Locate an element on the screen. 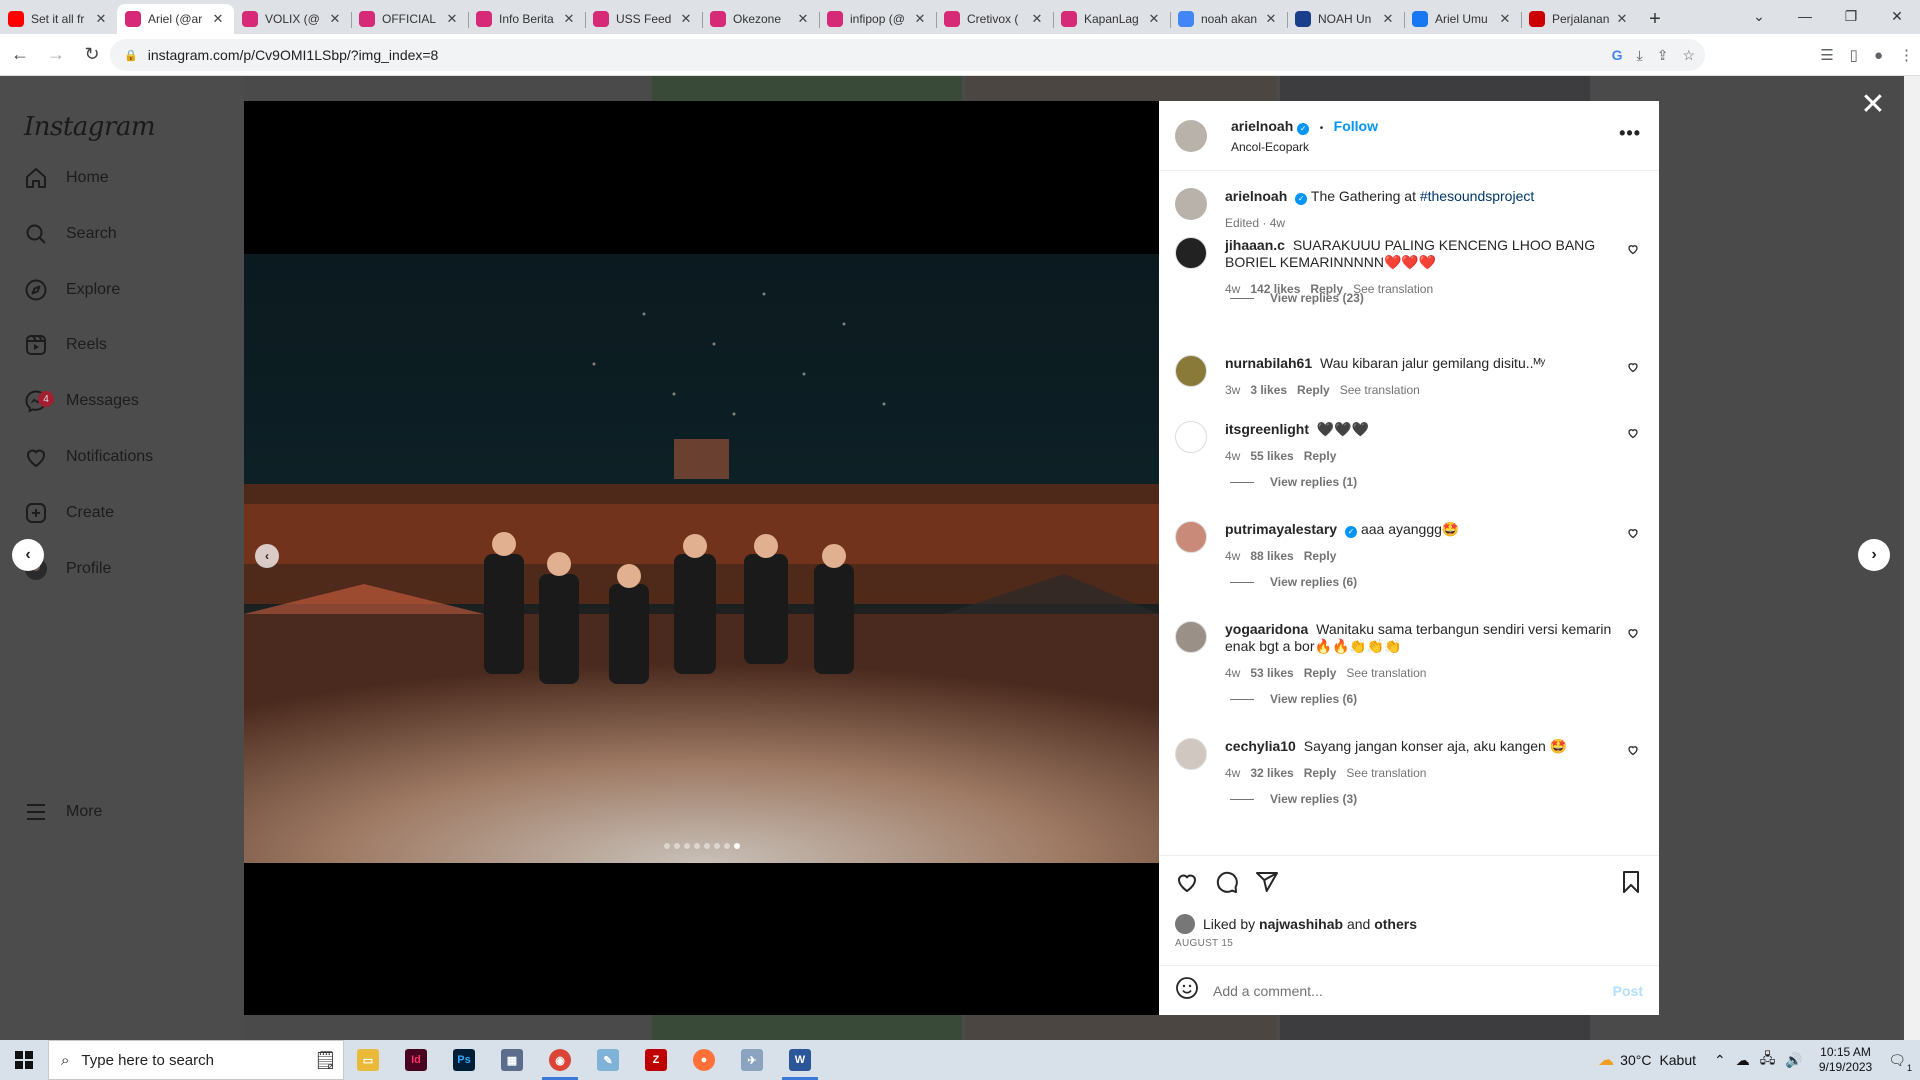 This screenshot has width=1920, height=1080. next-post-button: › is located at coordinates (1874, 555).